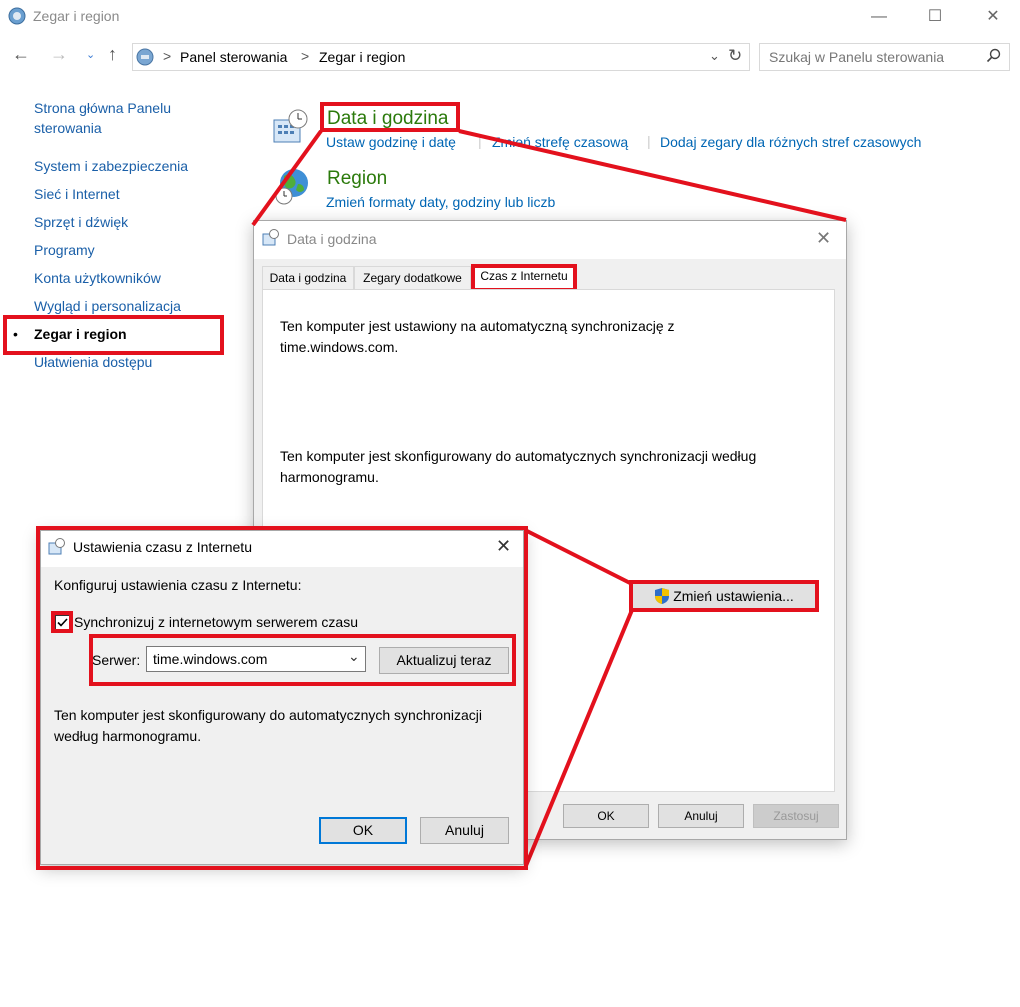 Image resolution: width=1020 pixels, height=1007 pixels. Describe the element at coordinates (302, 660) in the screenshot. I see `highlight-server-row` at that location.